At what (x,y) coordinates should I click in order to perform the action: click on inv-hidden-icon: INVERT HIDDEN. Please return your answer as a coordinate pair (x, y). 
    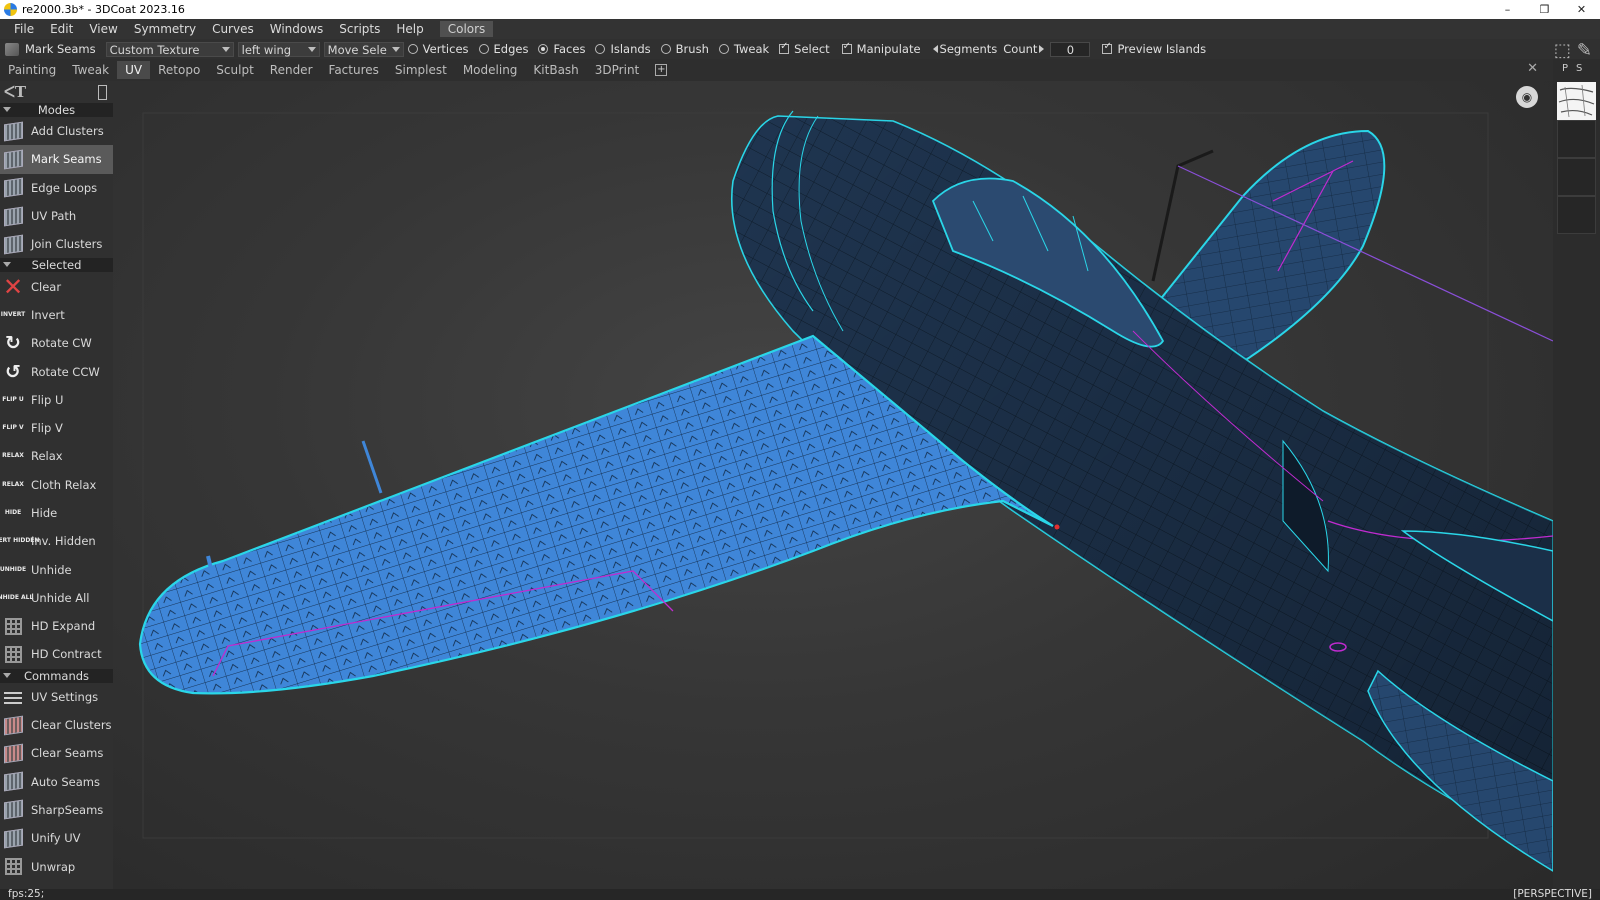
    Looking at the image, I should click on (19, 541).